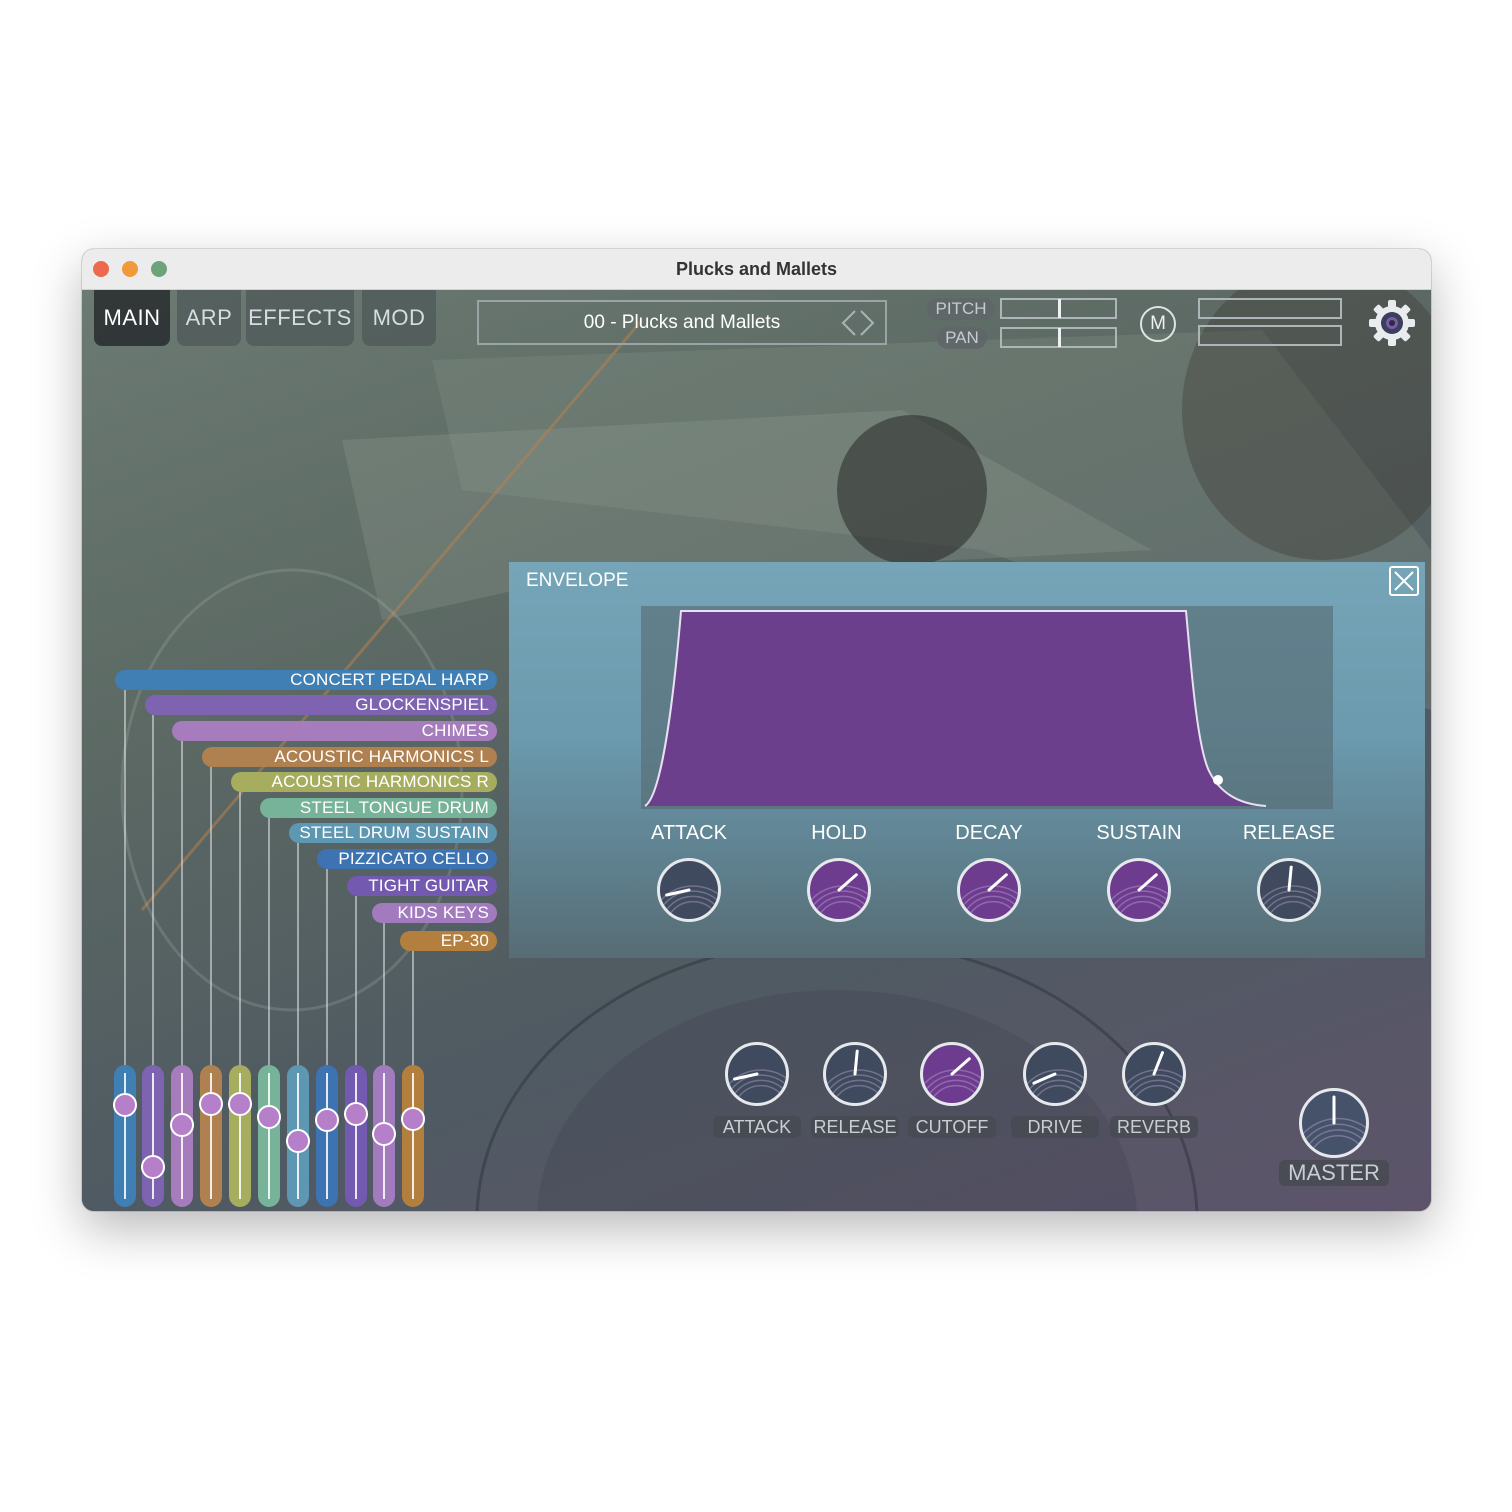 This screenshot has height=1512, width=1512. I want to click on pan-center-marker, so click(1059, 337).